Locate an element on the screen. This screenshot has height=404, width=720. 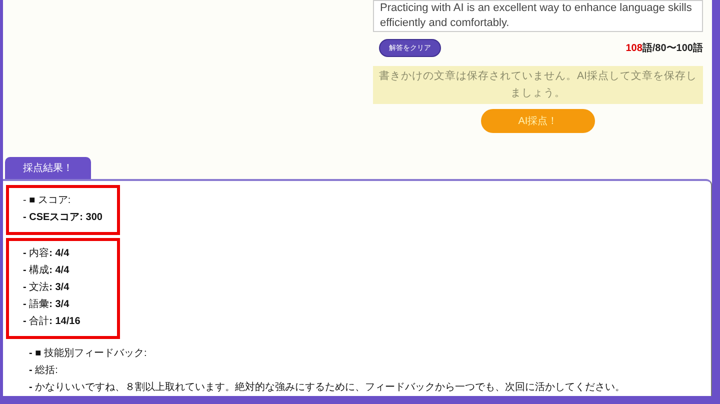
result-line: - 構成: 4/4 is located at coordinates (46, 271).